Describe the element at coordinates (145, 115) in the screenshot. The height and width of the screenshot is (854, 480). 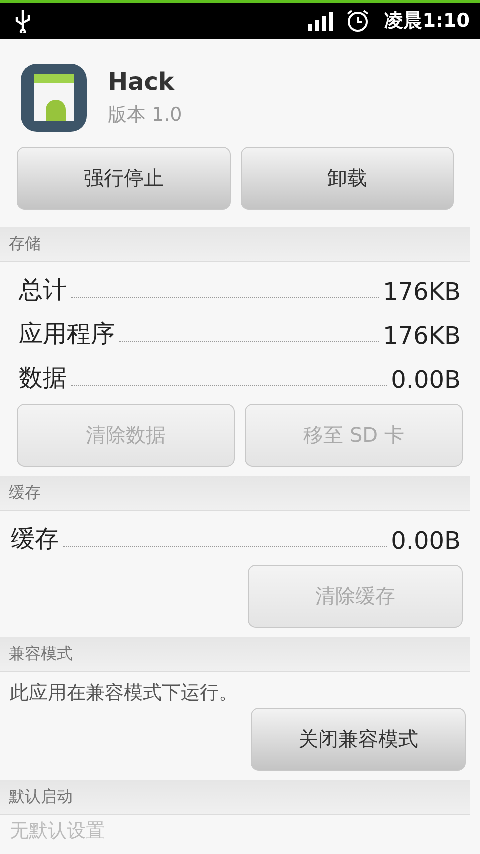
I see `app-version: 版本 1.0` at that location.